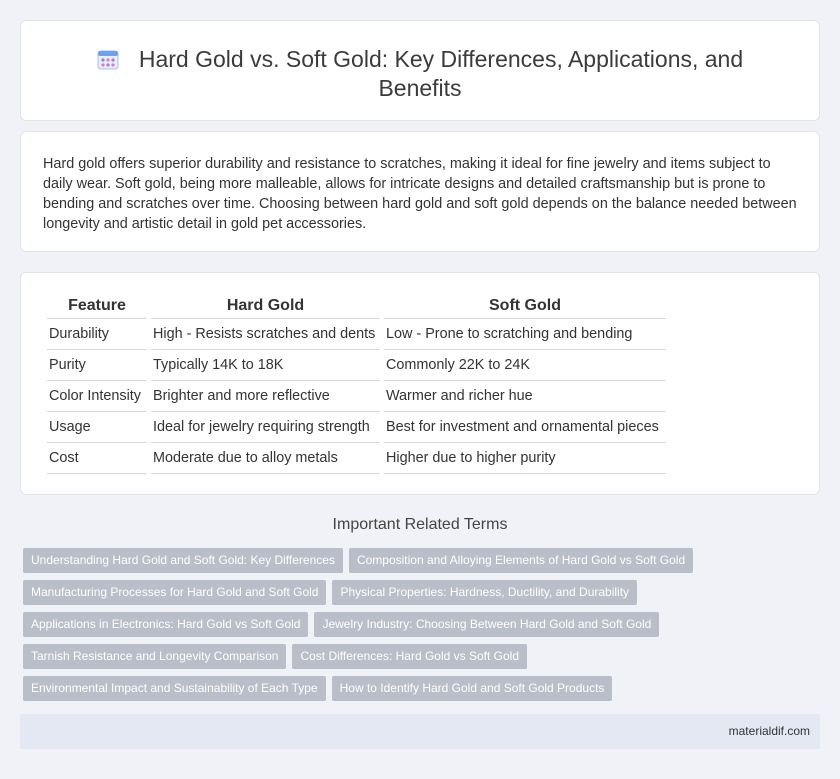 Image resolution: width=840 pixels, height=779 pixels. Describe the element at coordinates (97, 427) in the screenshot. I see `table-cell: Usage` at that location.